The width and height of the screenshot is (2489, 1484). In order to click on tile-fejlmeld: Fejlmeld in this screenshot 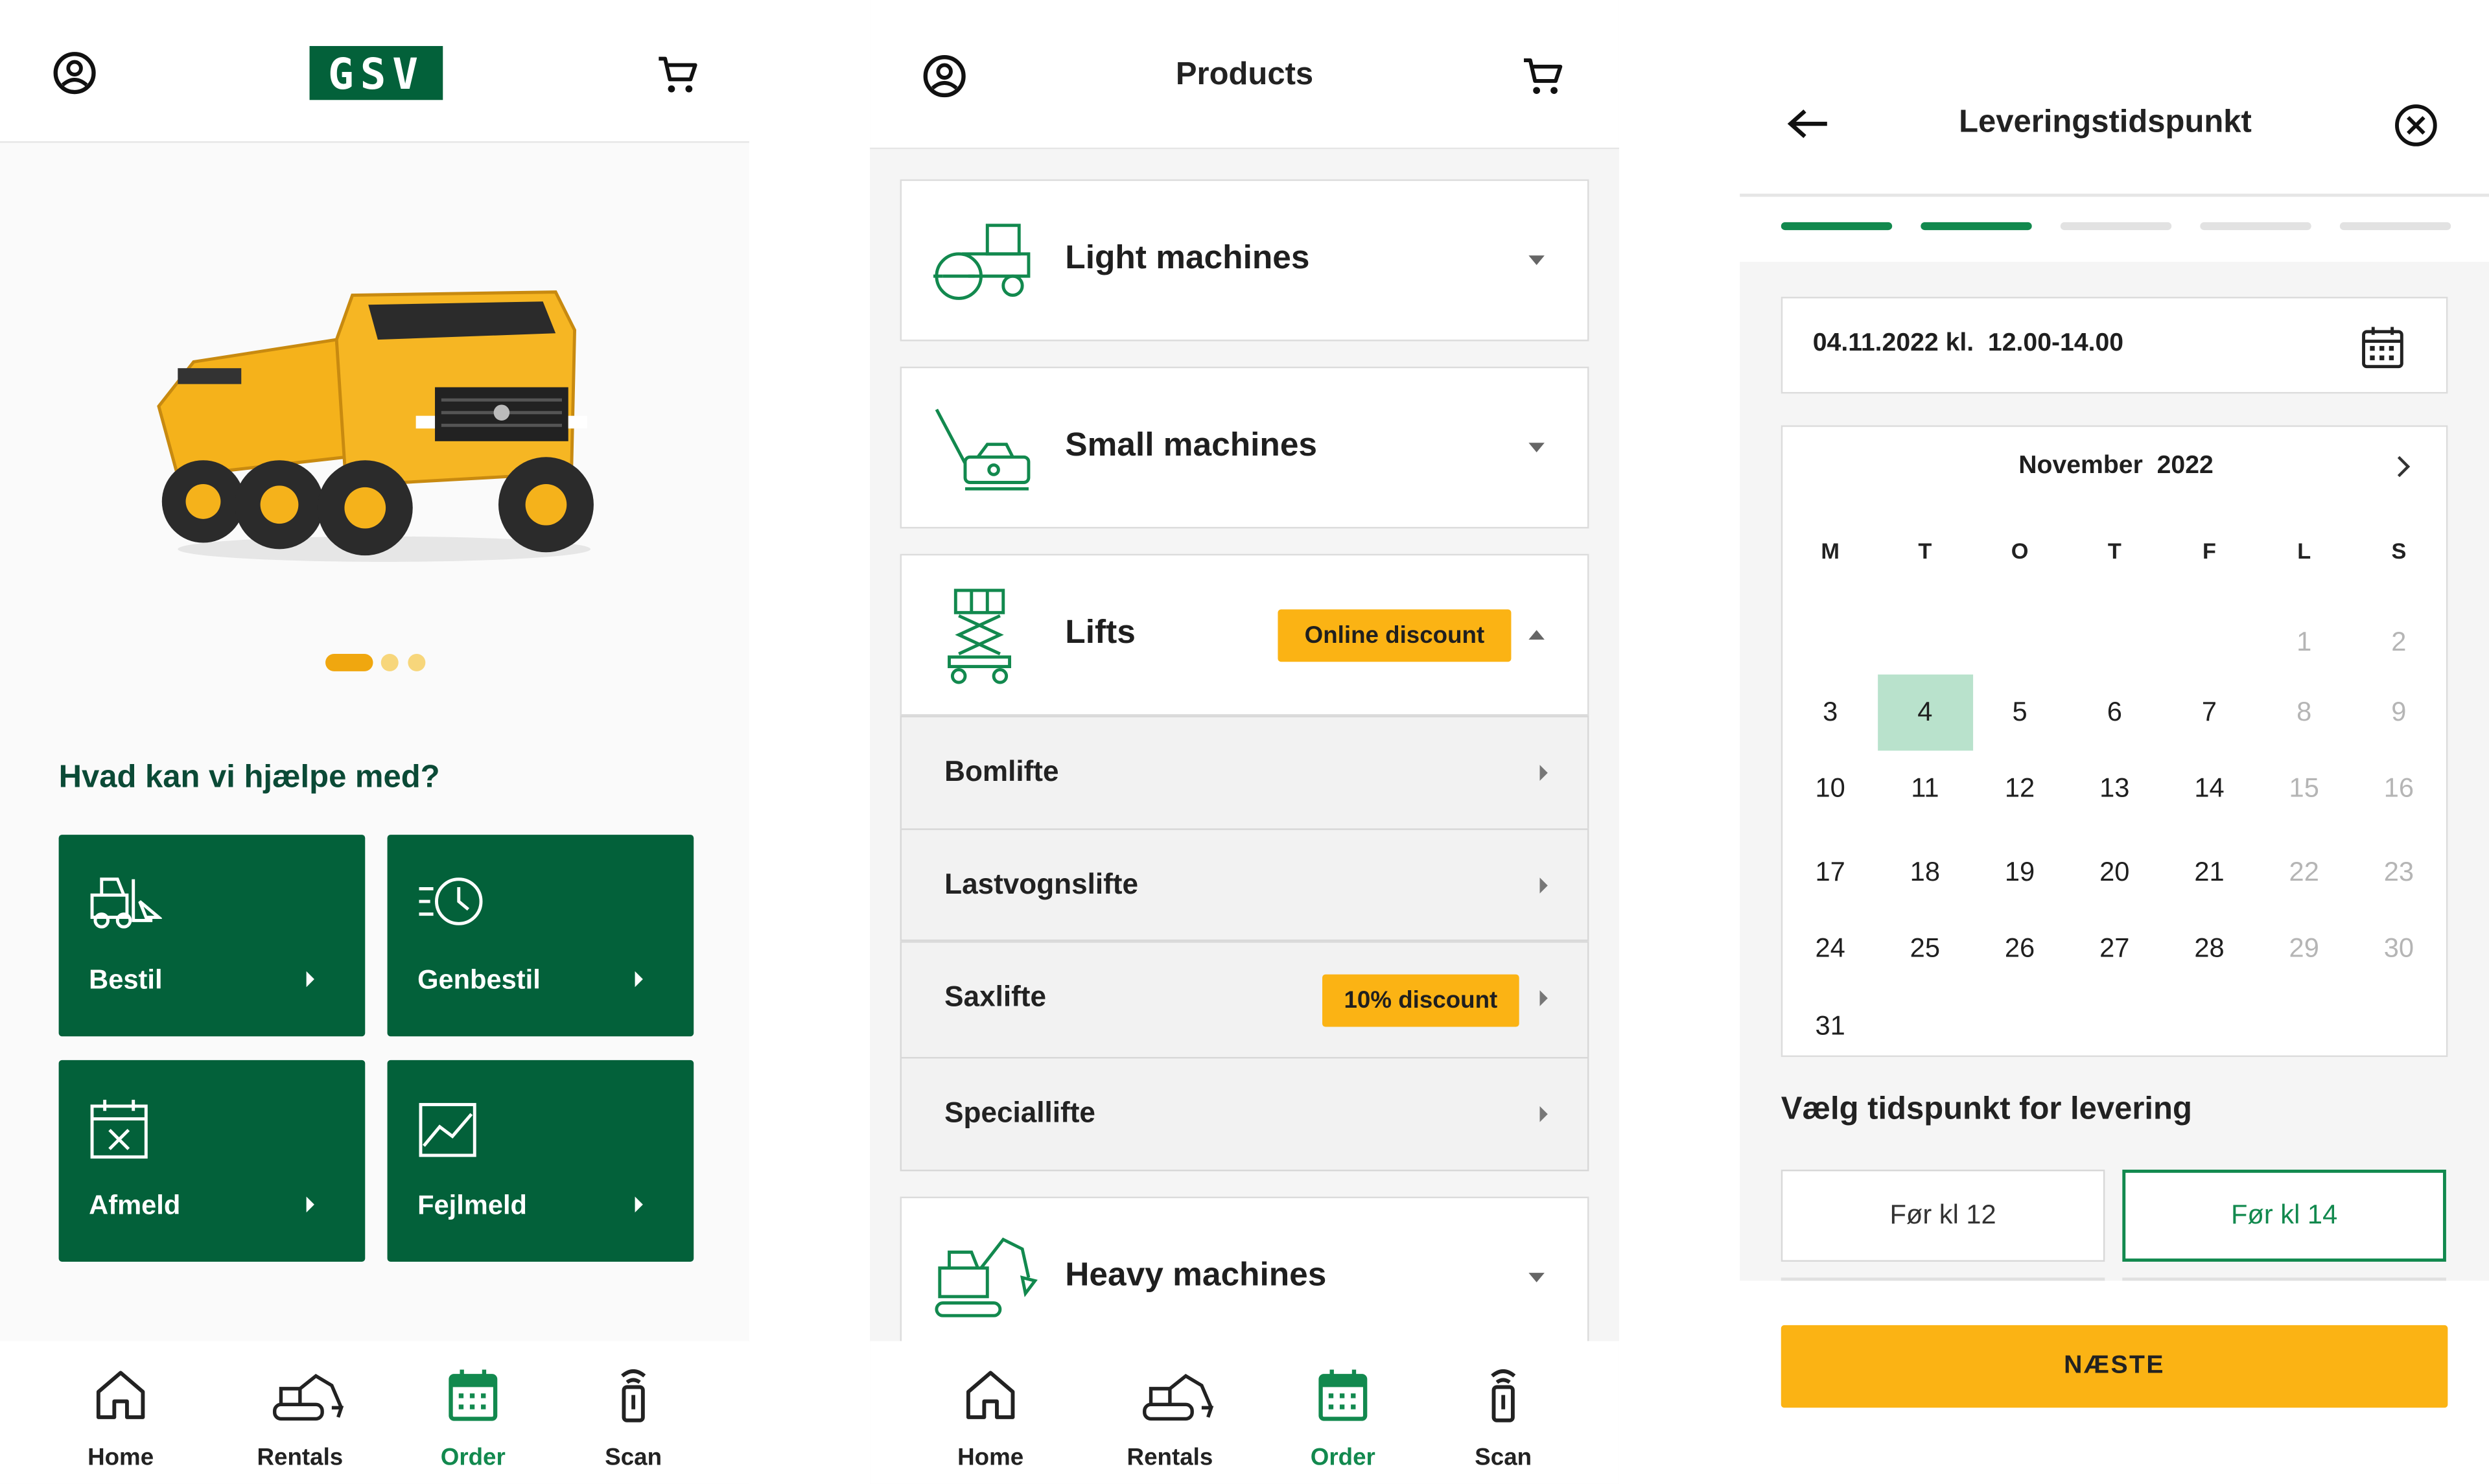, I will do `click(540, 1161)`.